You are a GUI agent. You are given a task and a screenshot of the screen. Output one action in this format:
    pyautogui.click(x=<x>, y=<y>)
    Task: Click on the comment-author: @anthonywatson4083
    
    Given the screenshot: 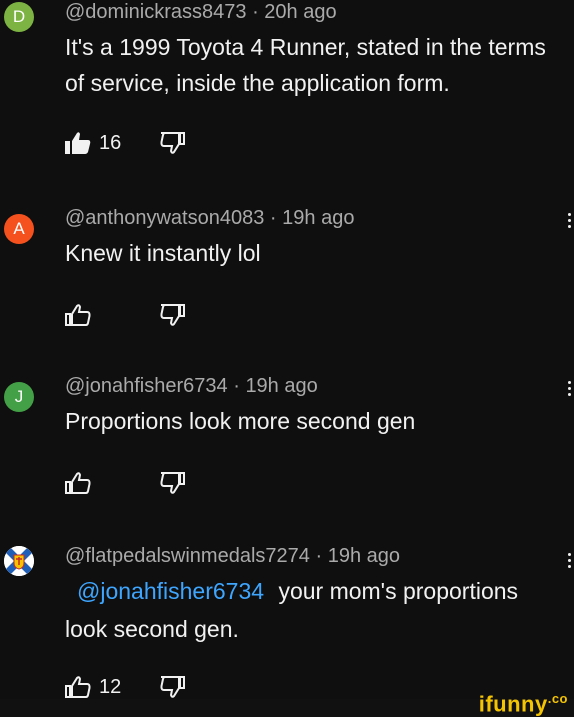 What is the action you would take?
    pyautogui.click(x=164, y=218)
    